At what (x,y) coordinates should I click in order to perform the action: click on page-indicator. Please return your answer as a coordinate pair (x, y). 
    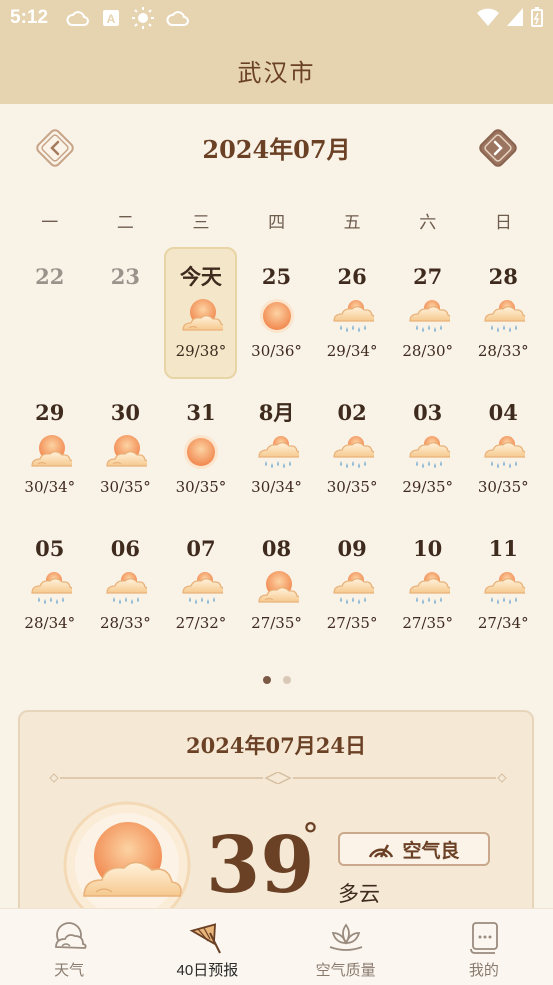
    Looking at the image, I should click on (276, 680).